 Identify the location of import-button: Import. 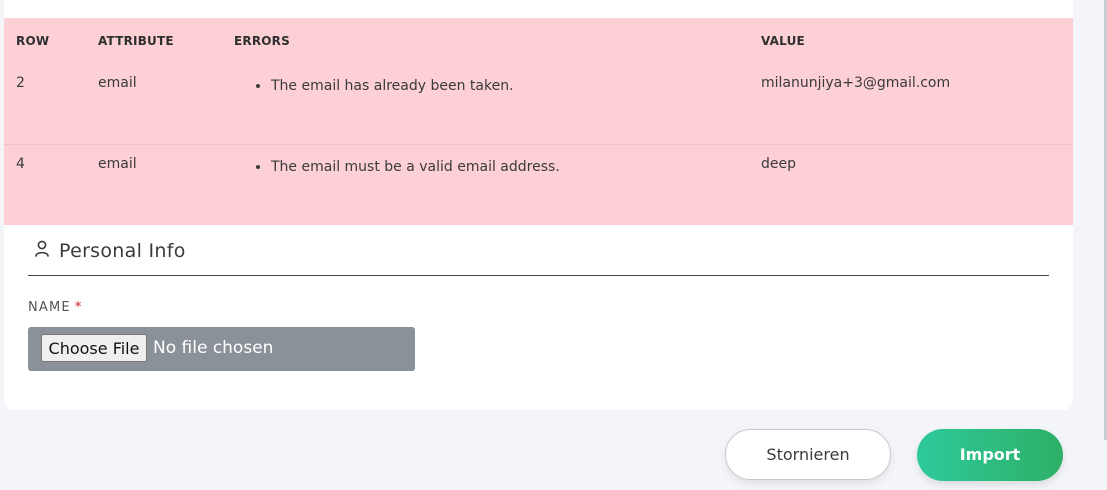
(990, 455).